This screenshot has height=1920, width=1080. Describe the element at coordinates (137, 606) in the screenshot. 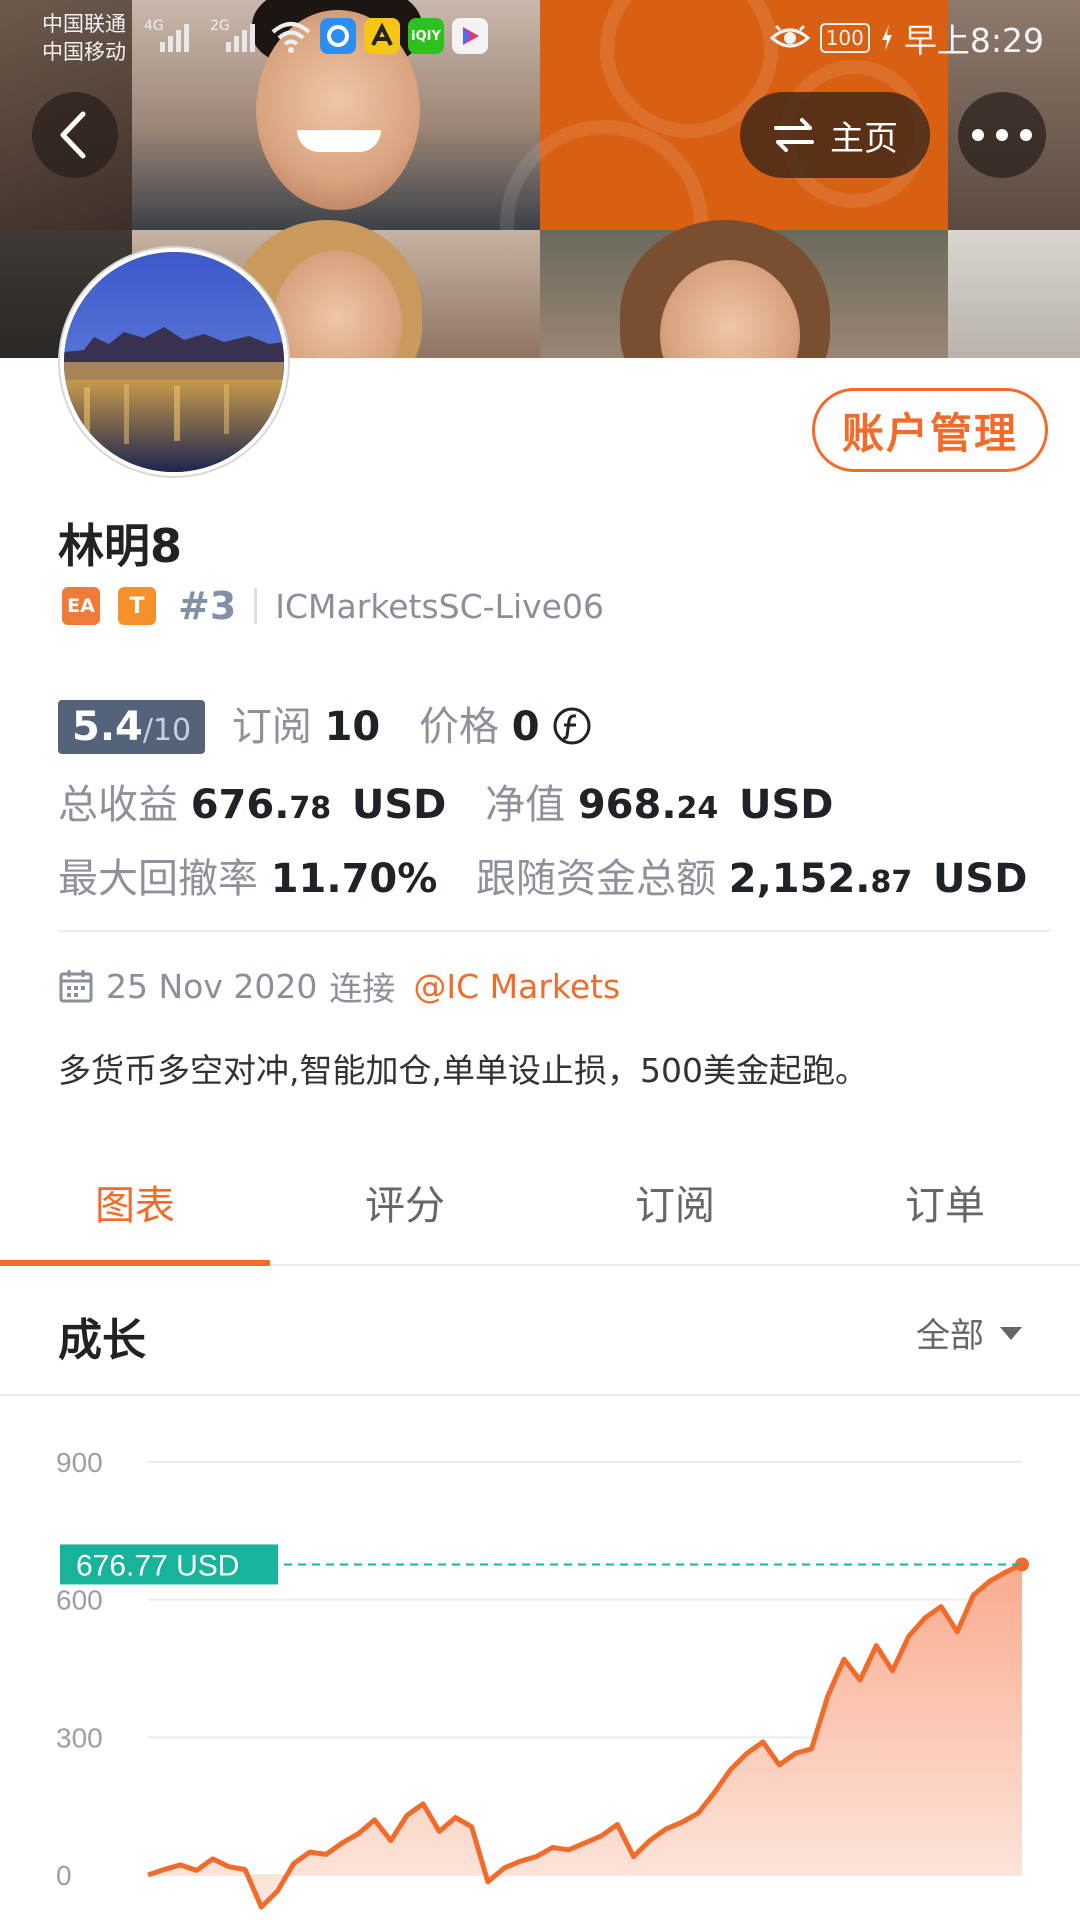

I see `trader-badge: T` at that location.